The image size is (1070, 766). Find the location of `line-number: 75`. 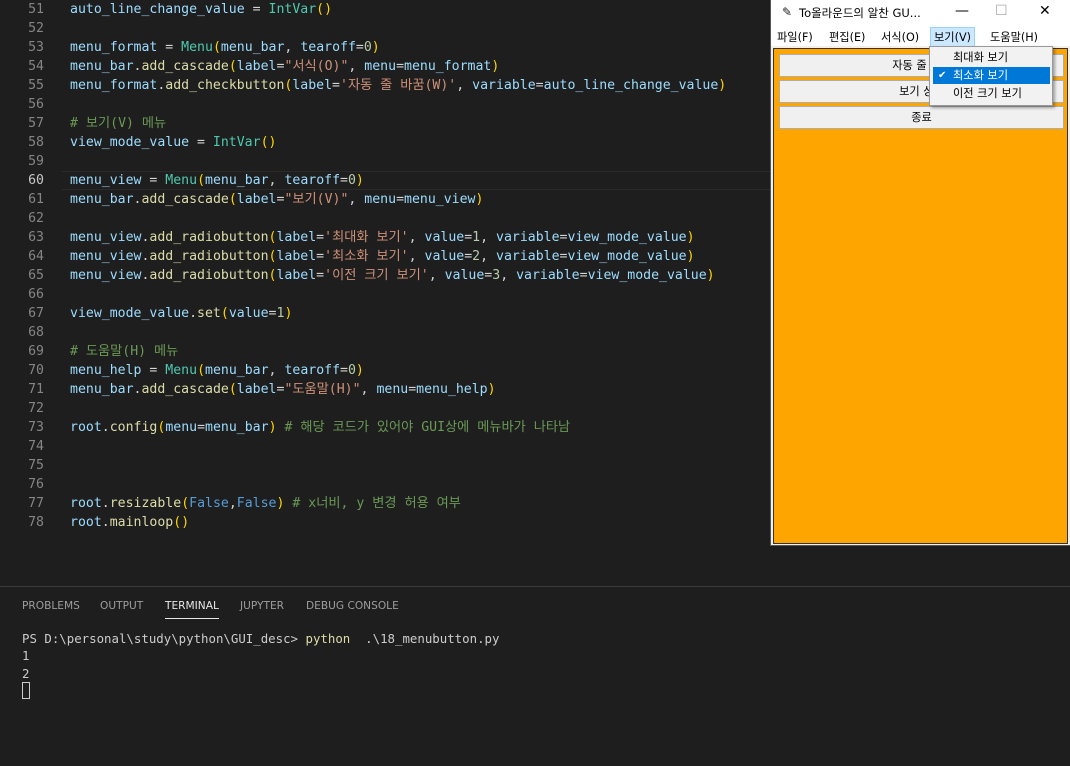

line-number: 75 is located at coordinates (36, 465).